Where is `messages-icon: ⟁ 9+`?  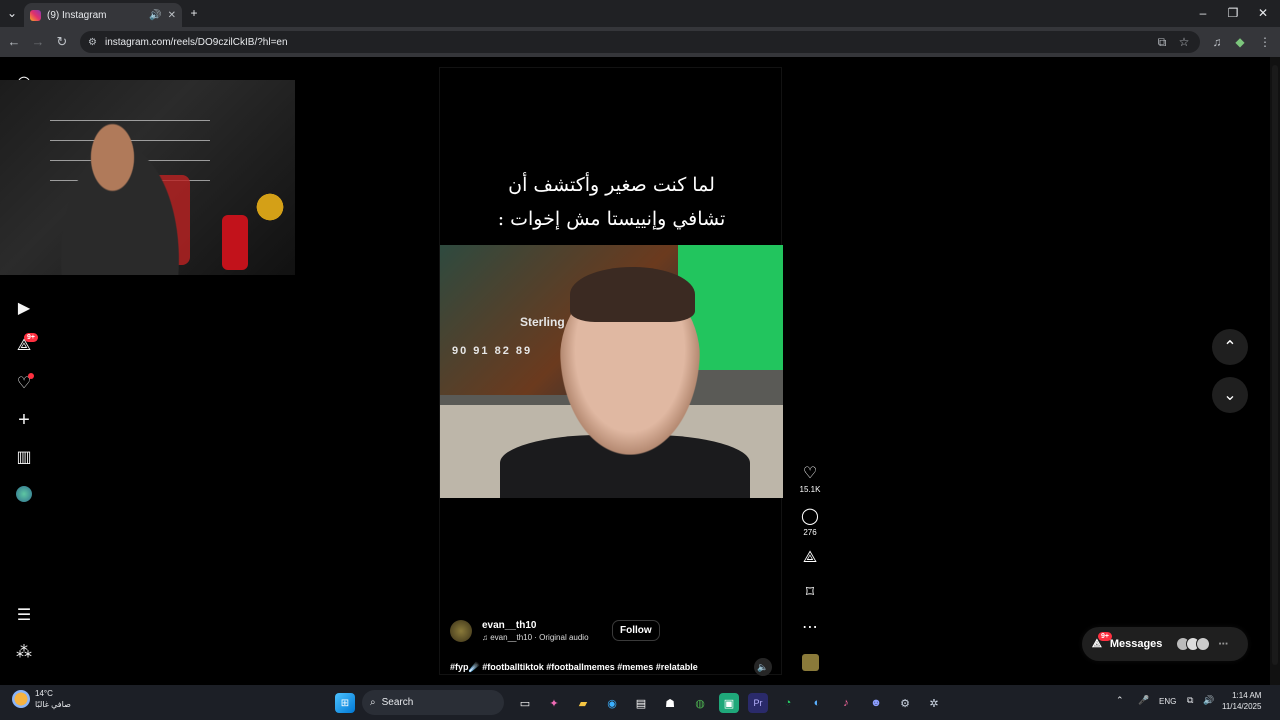 messages-icon: ⟁ 9+ is located at coordinates (26, 344).